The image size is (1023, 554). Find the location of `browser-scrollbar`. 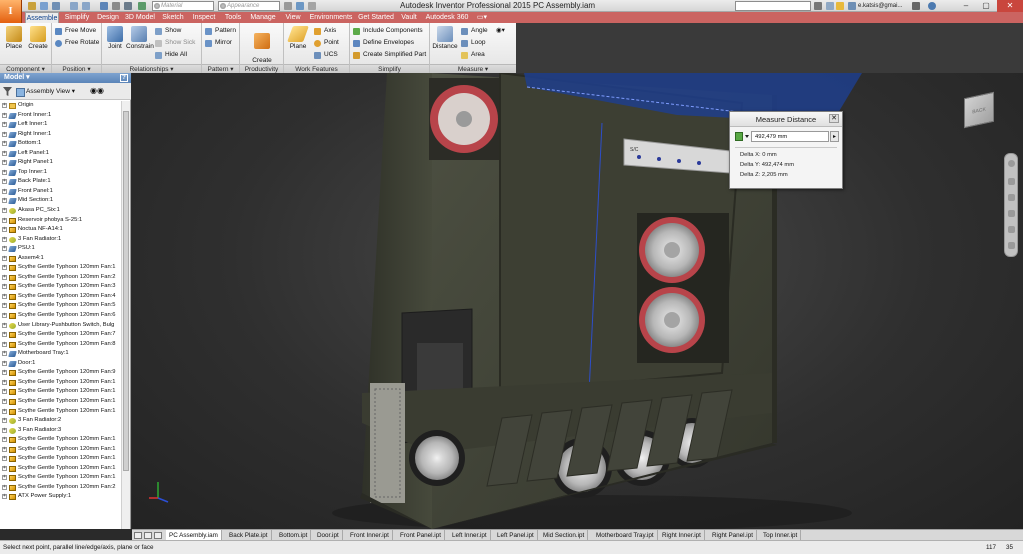

browser-scrollbar is located at coordinates (125, 315).